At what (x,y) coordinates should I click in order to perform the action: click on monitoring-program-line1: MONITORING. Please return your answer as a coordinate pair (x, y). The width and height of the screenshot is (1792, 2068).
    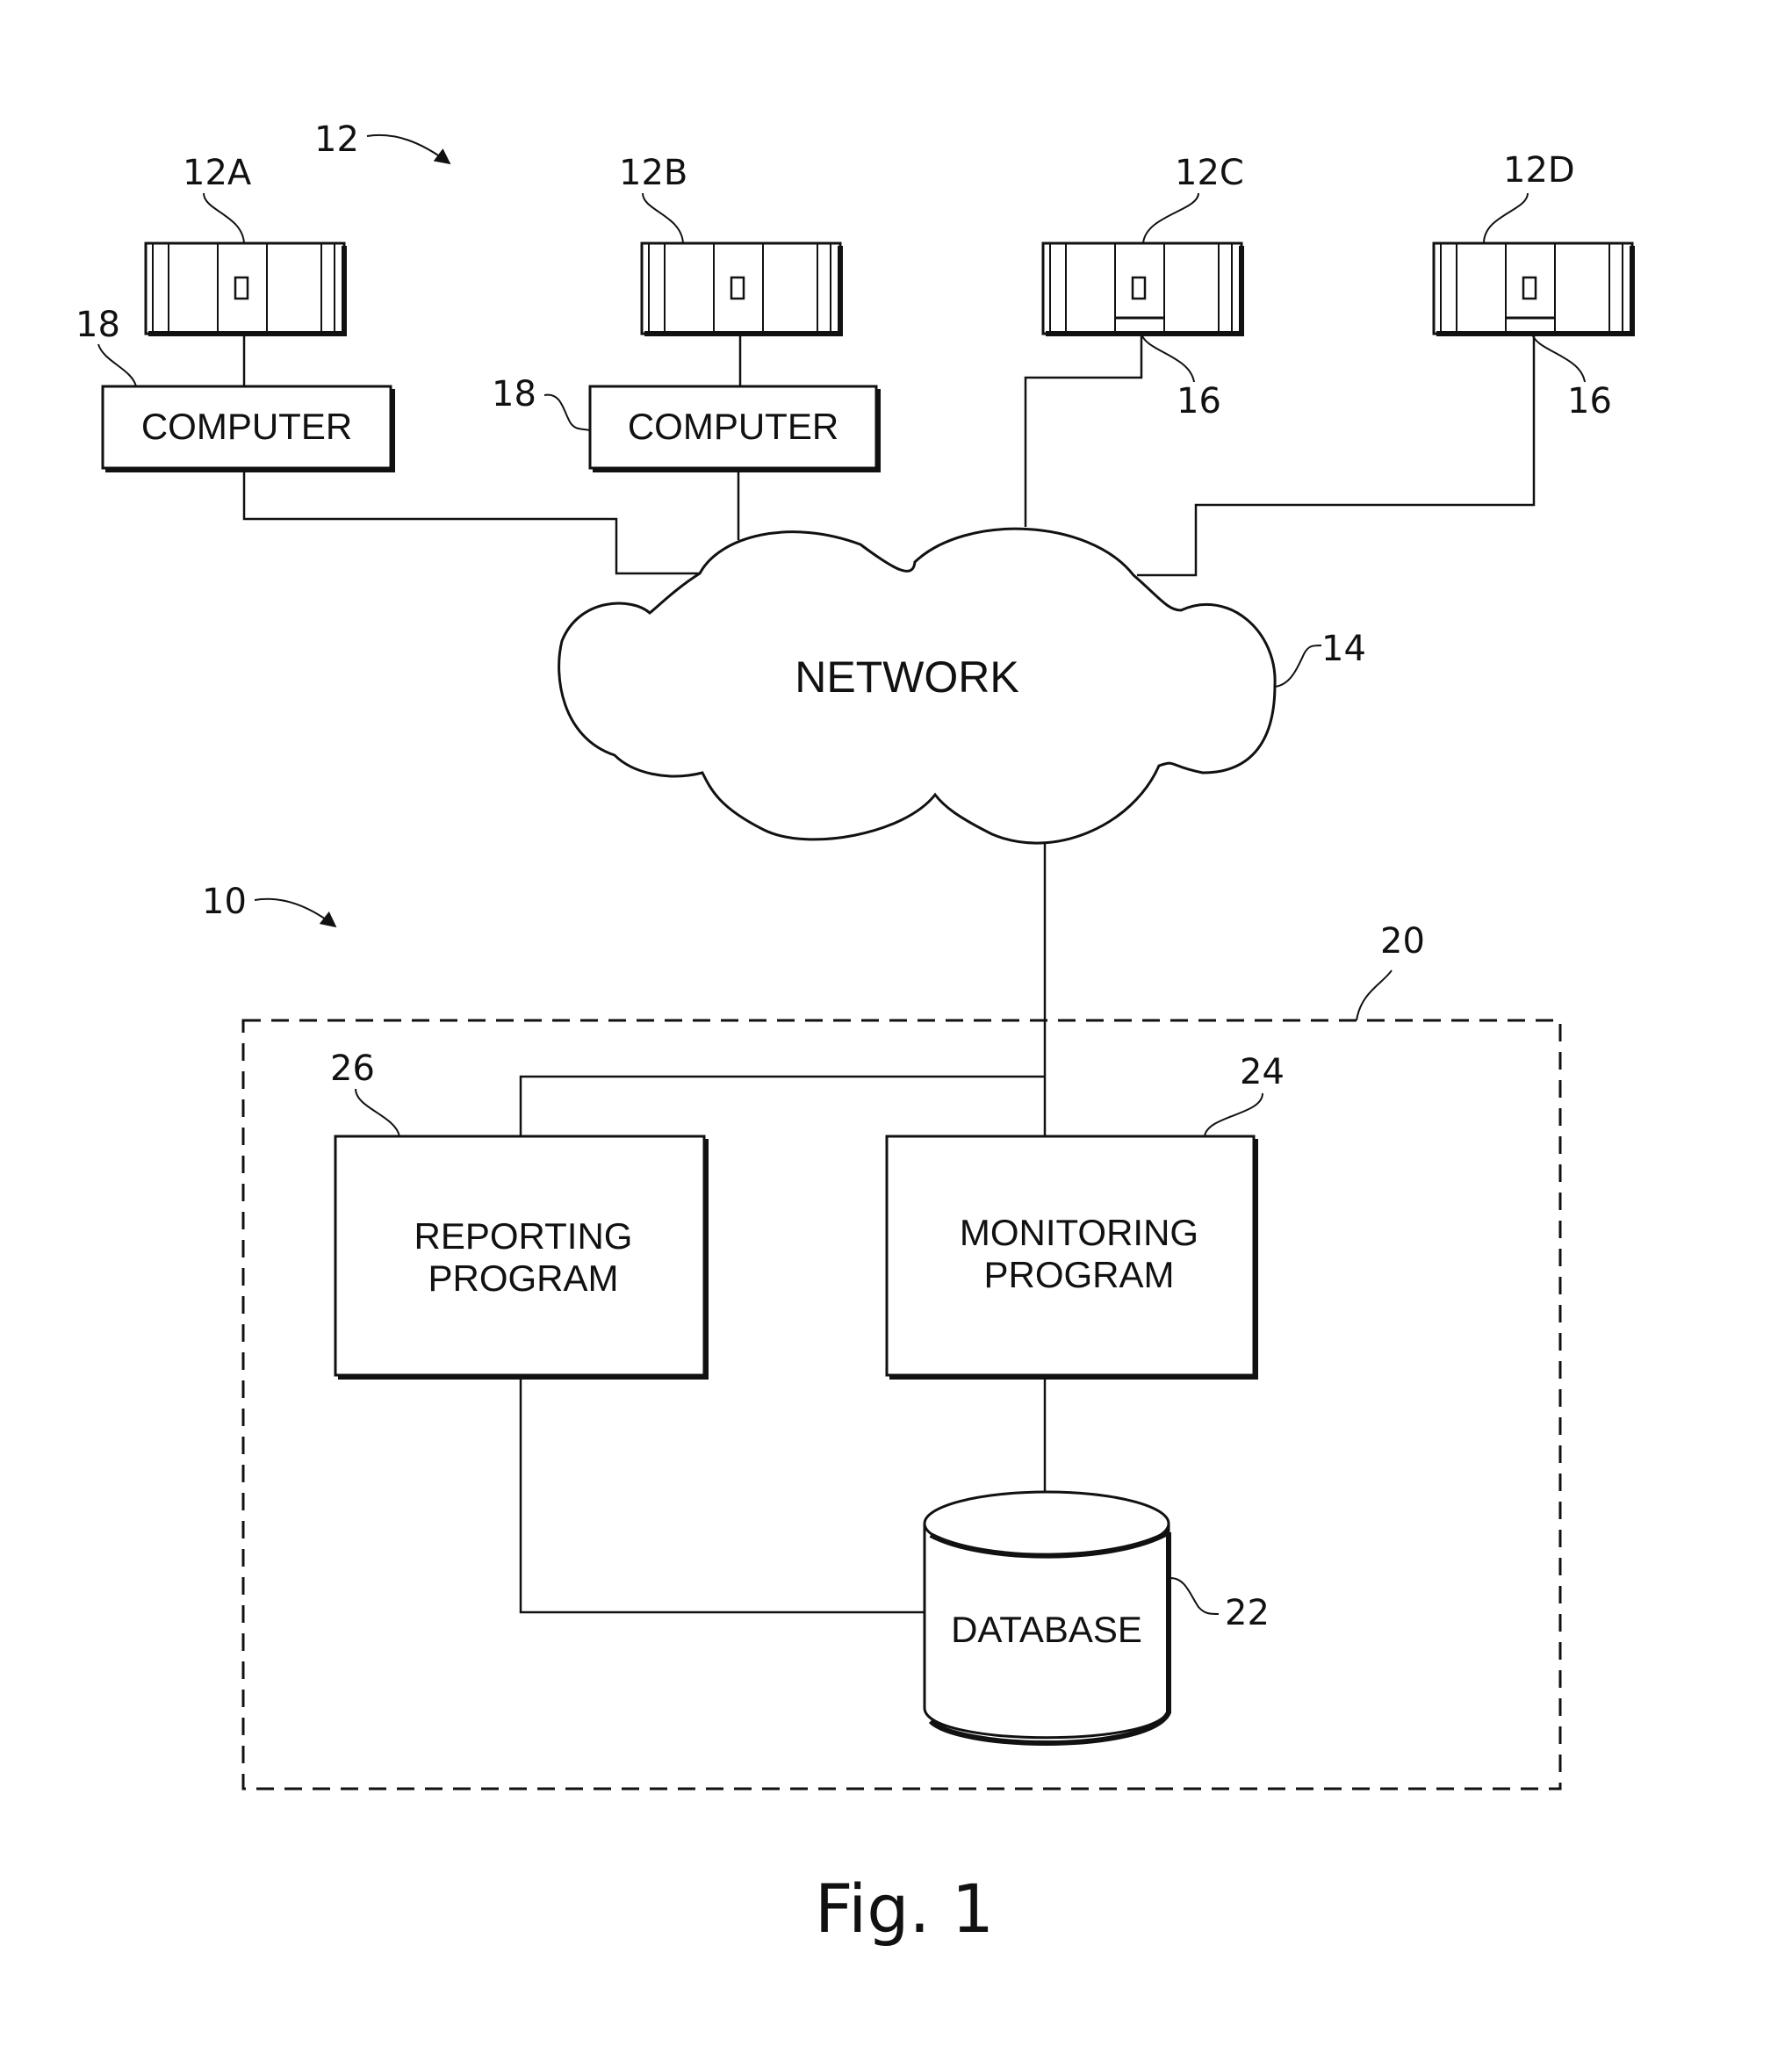
    Looking at the image, I should click on (1079, 1232).